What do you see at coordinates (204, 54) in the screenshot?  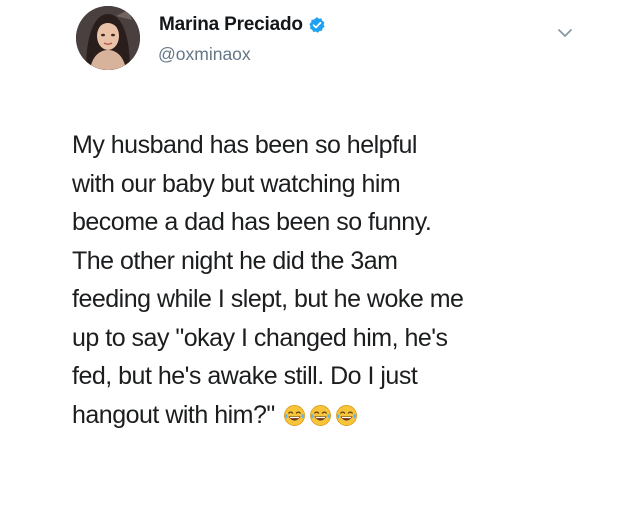 I see `author-handle: @oxminaox` at bounding box center [204, 54].